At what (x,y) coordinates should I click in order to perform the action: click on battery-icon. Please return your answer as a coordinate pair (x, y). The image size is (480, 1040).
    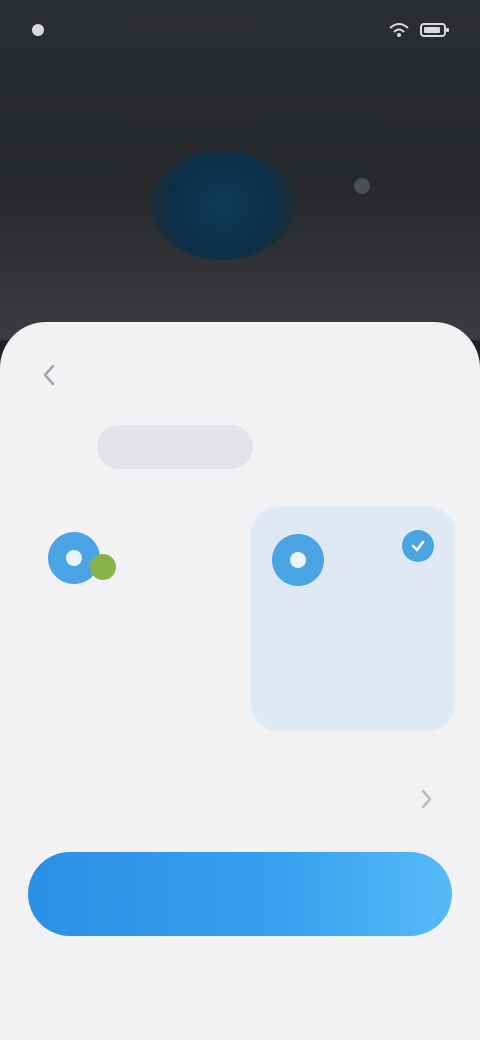
    Looking at the image, I should click on (435, 30).